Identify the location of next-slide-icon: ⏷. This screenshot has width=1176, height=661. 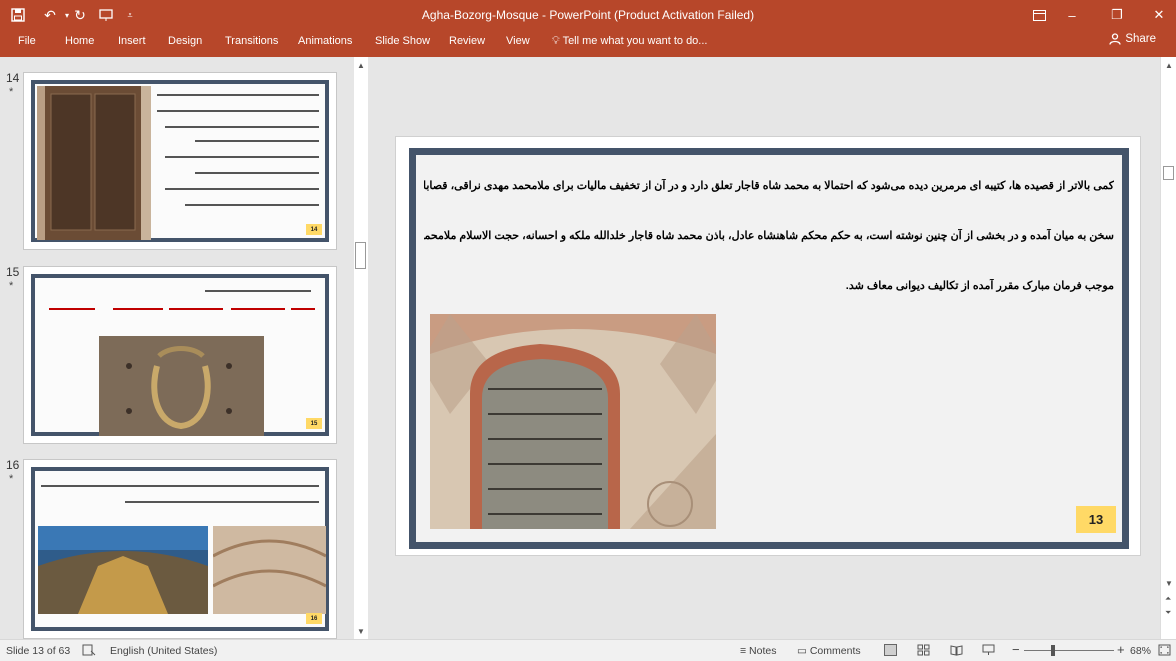
(1168, 613).